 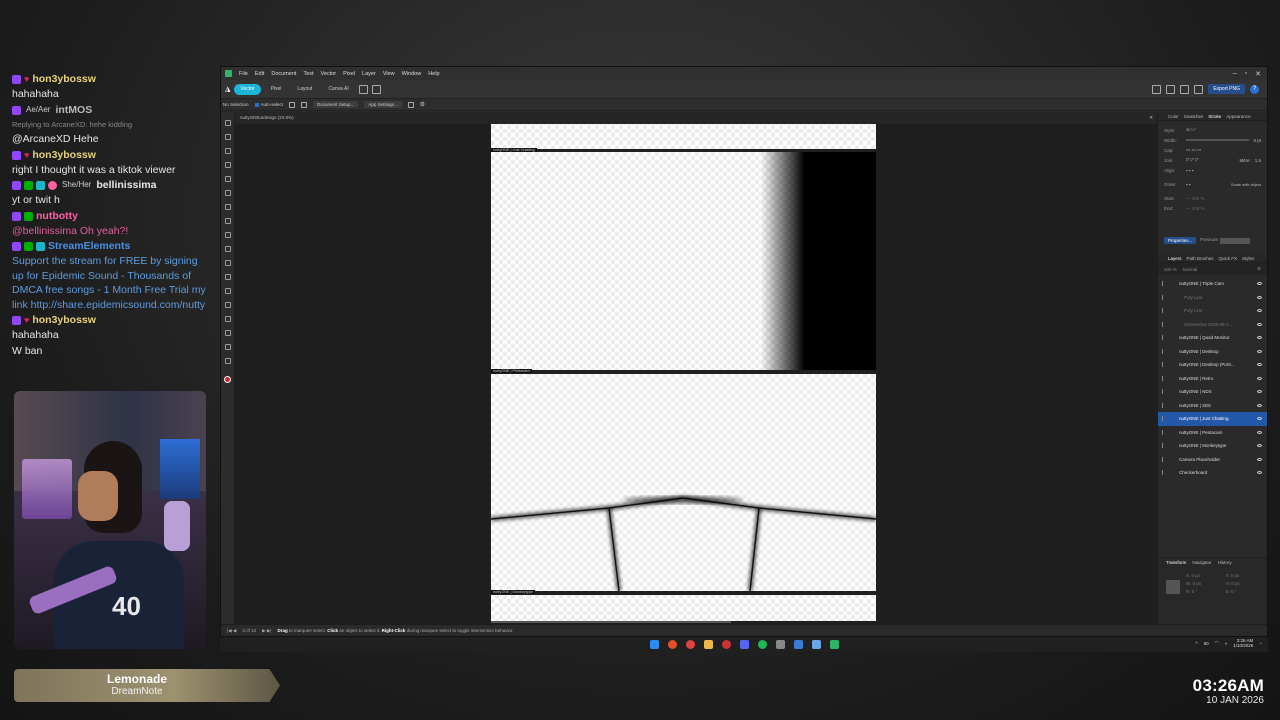 I want to click on persona-vector: Vector, so click(x=247, y=89).